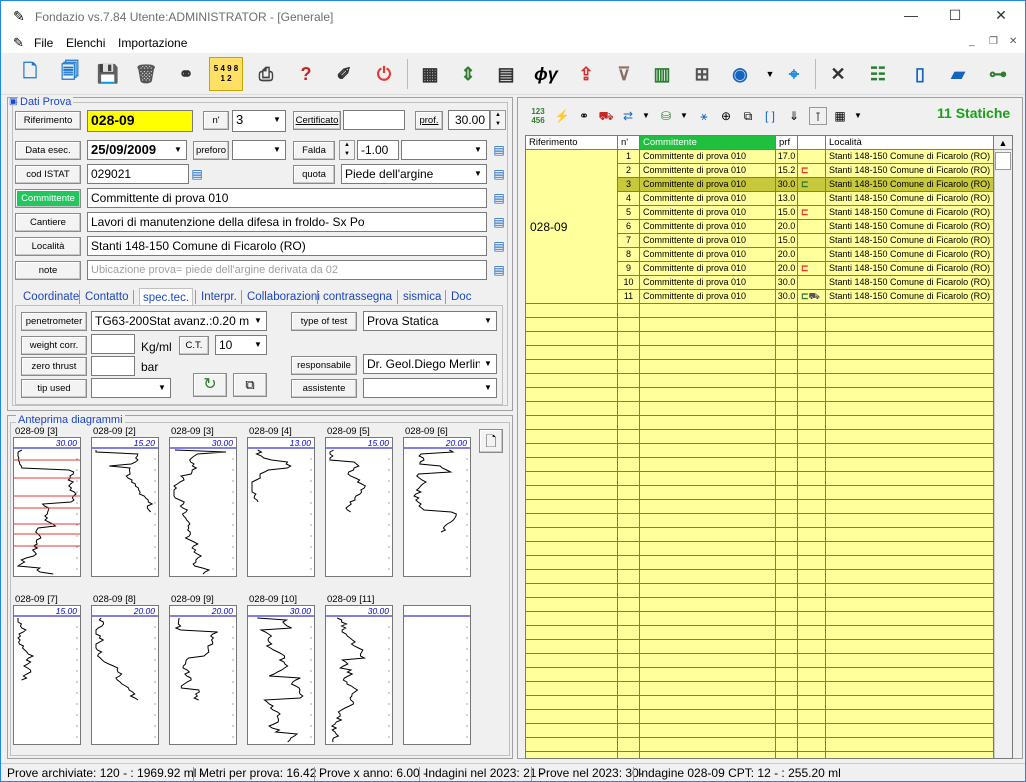 This screenshot has width=1026, height=782. What do you see at coordinates (499, 270) in the screenshot?
I see `note-table-icon: ▤` at bounding box center [499, 270].